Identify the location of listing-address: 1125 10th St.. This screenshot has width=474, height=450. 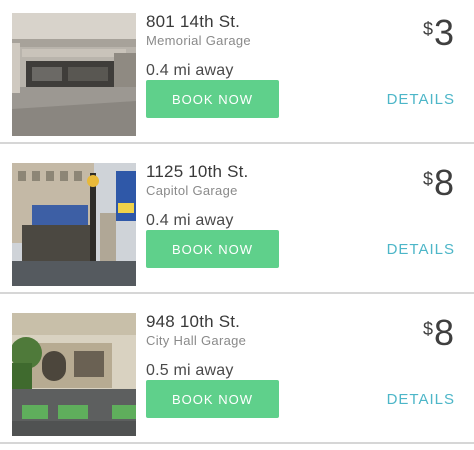
(197, 171).